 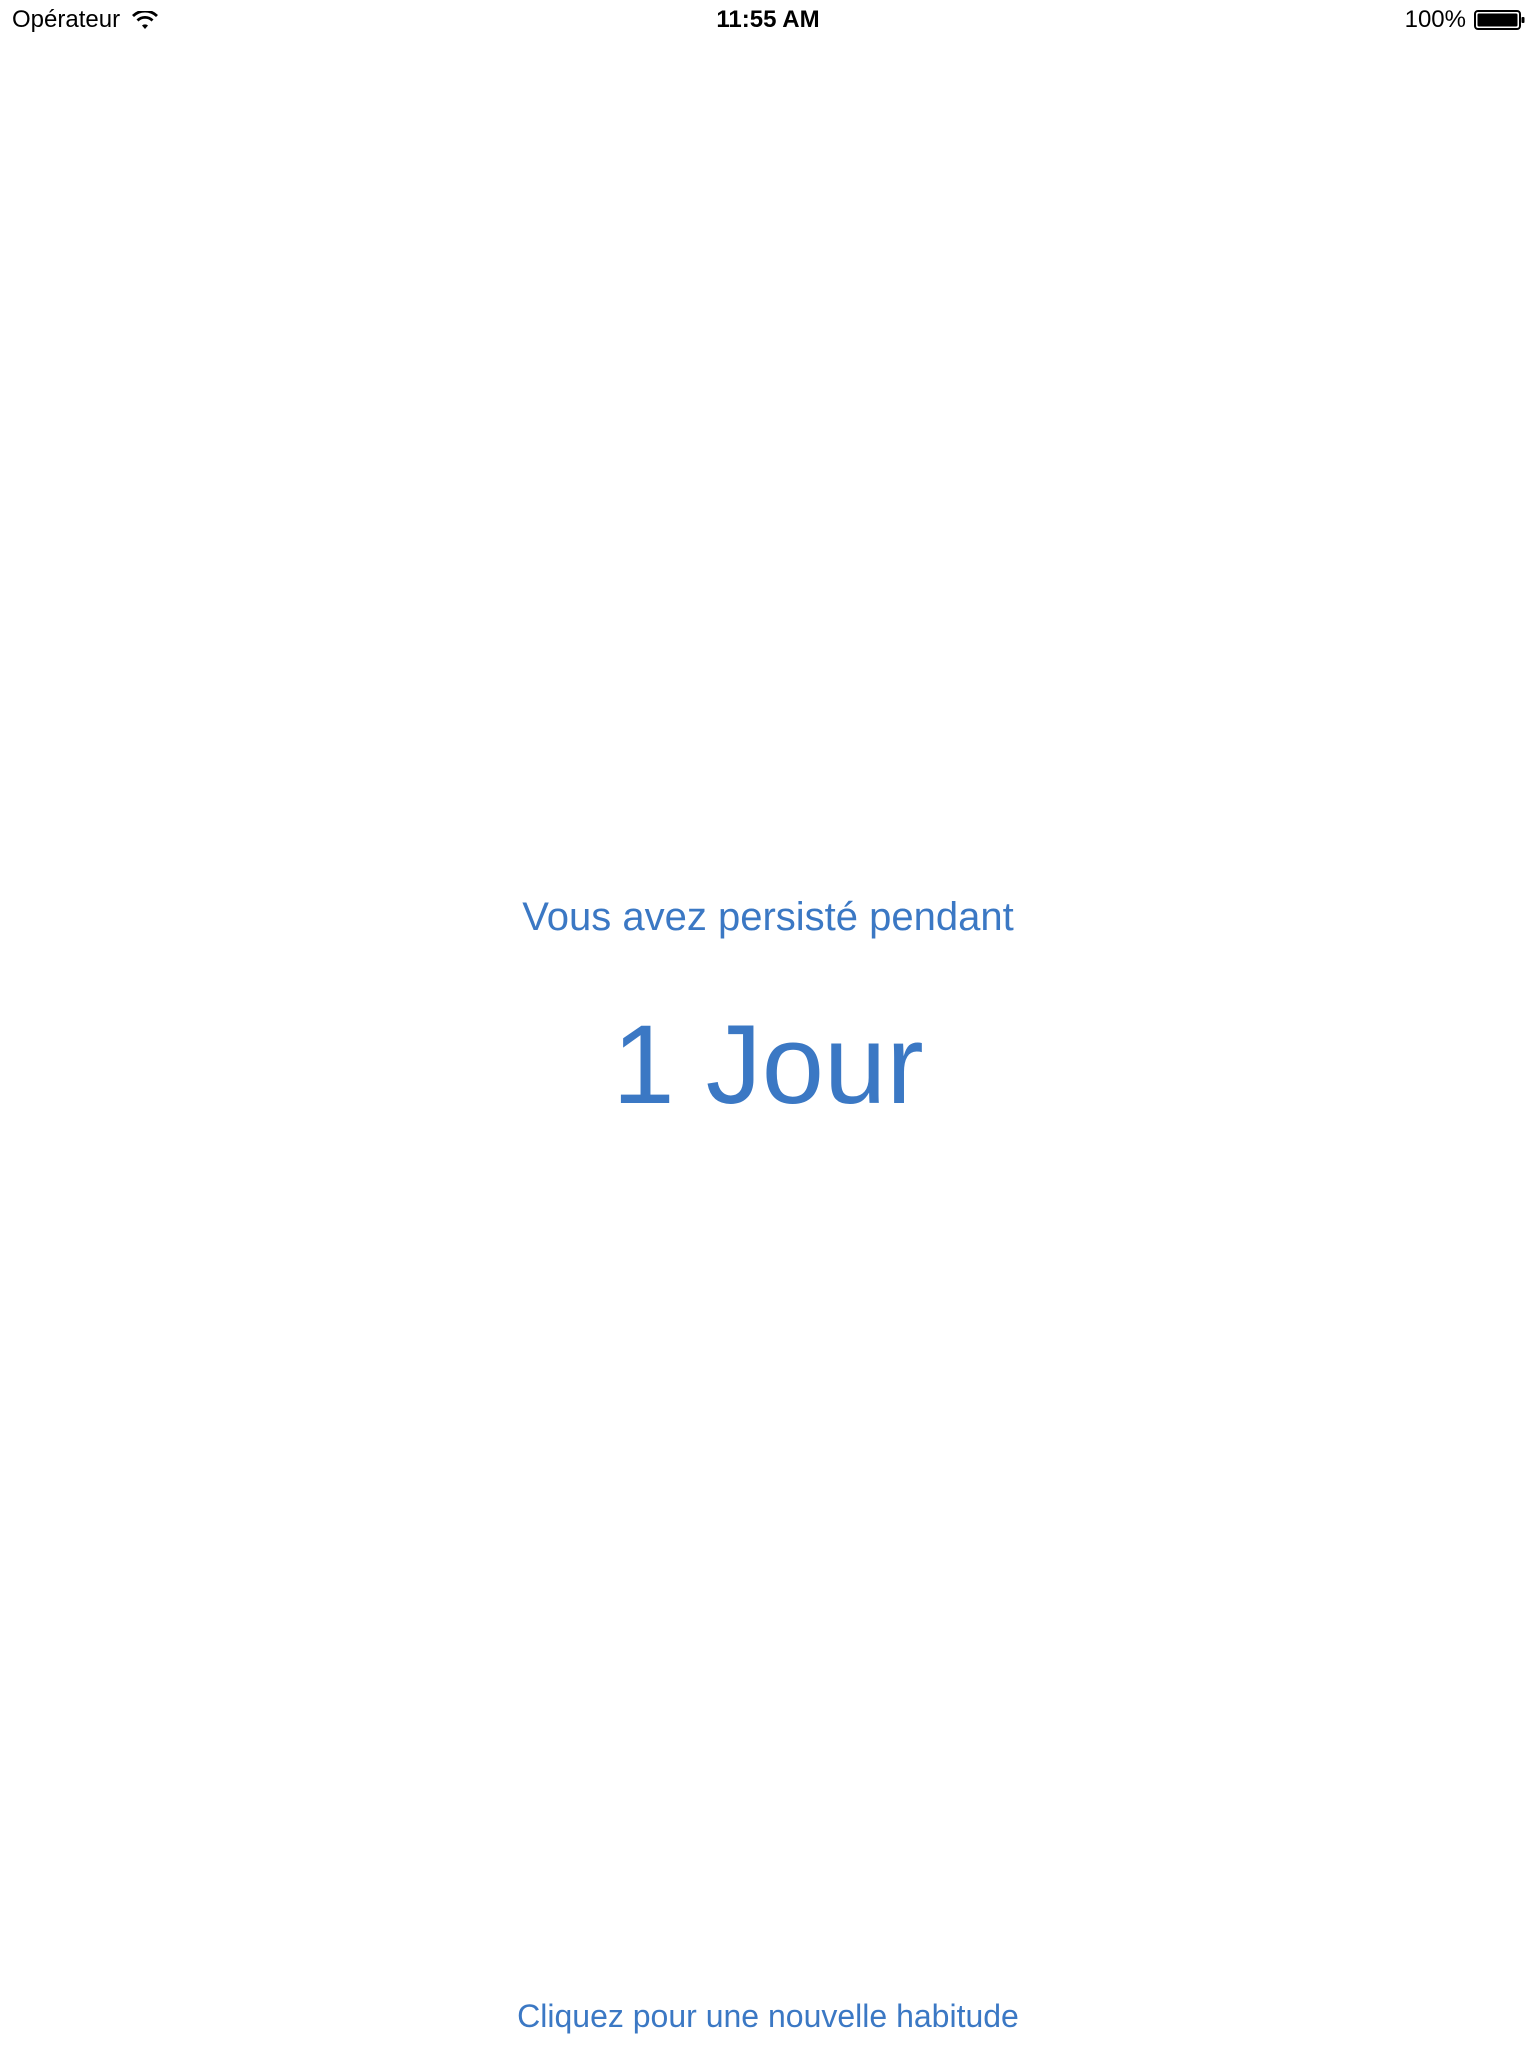 I want to click on battery-fill, so click(x=1497, y=20).